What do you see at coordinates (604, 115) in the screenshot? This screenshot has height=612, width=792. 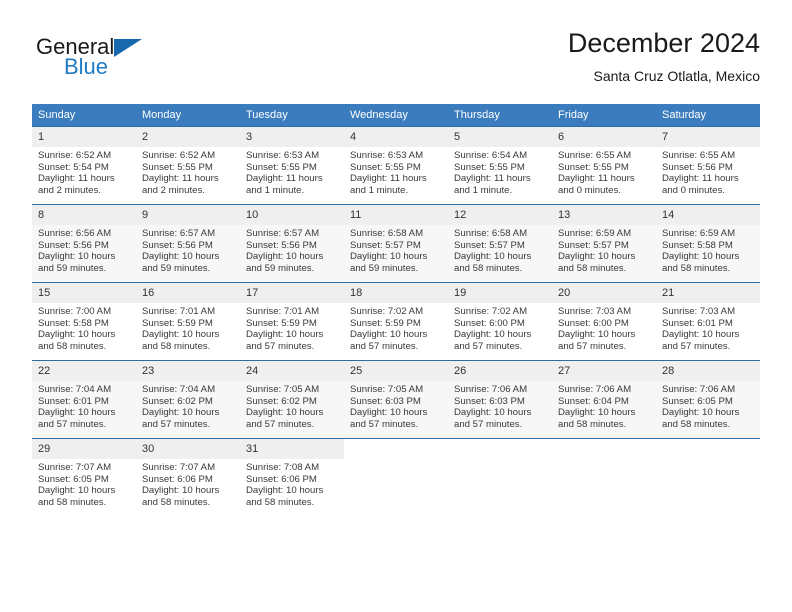 I see `weekday-header-friday: Friday` at bounding box center [604, 115].